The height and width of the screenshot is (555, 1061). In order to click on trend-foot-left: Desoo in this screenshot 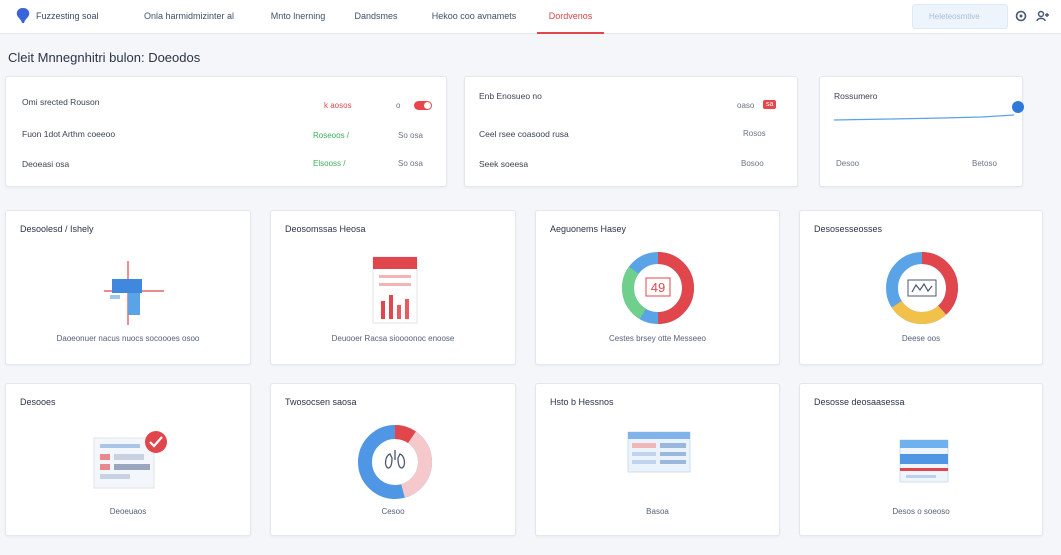, I will do `click(848, 163)`.